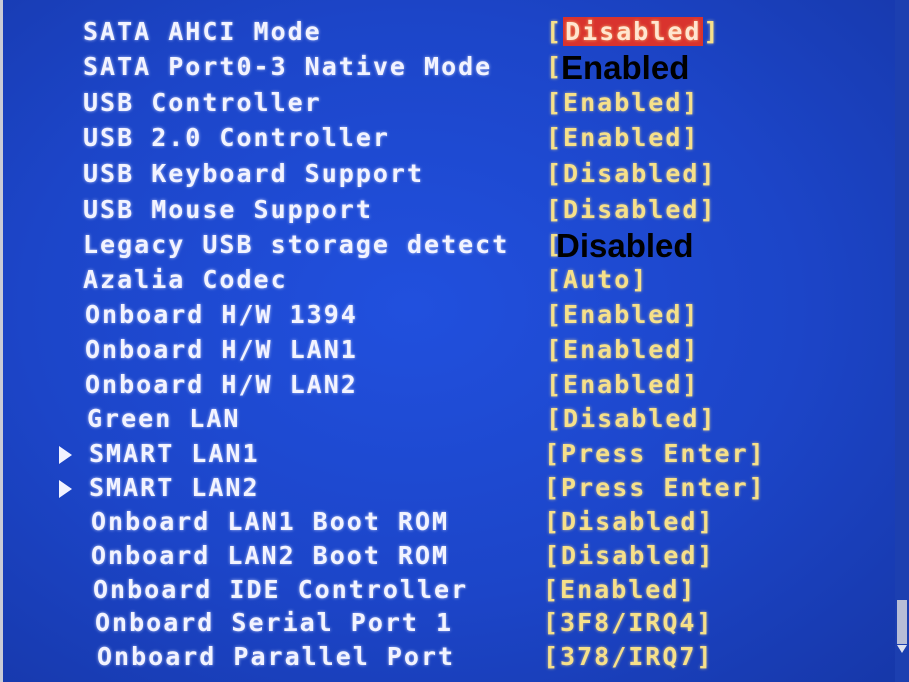  What do you see at coordinates (174, 453) in the screenshot?
I see `setting-label: SMART LAN1` at bounding box center [174, 453].